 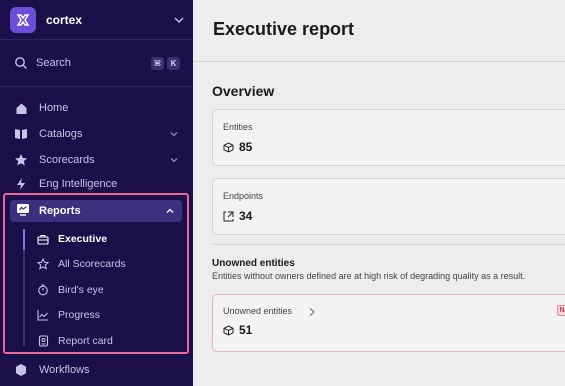 What do you see at coordinates (253, 263) in the screenshot?
I see `section-title-unowned: Unowned entities` at bounding box center [253, 263].